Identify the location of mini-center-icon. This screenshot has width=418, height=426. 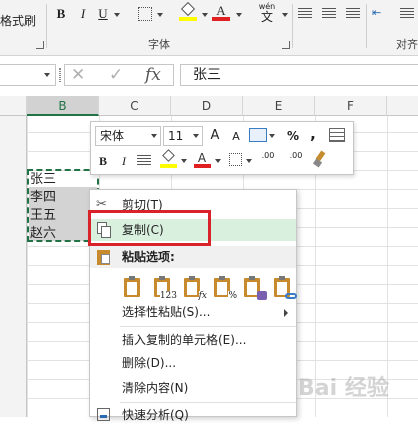
(144, 160).